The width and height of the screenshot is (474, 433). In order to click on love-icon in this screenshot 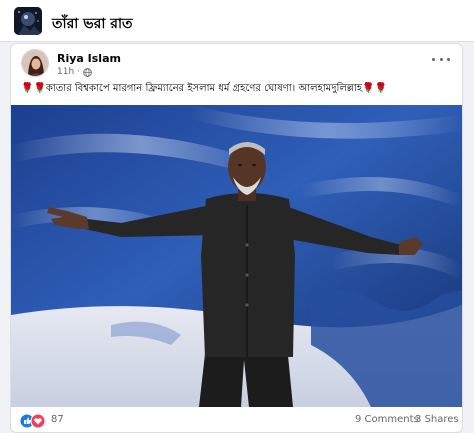, I will do `click(38, 421)`.